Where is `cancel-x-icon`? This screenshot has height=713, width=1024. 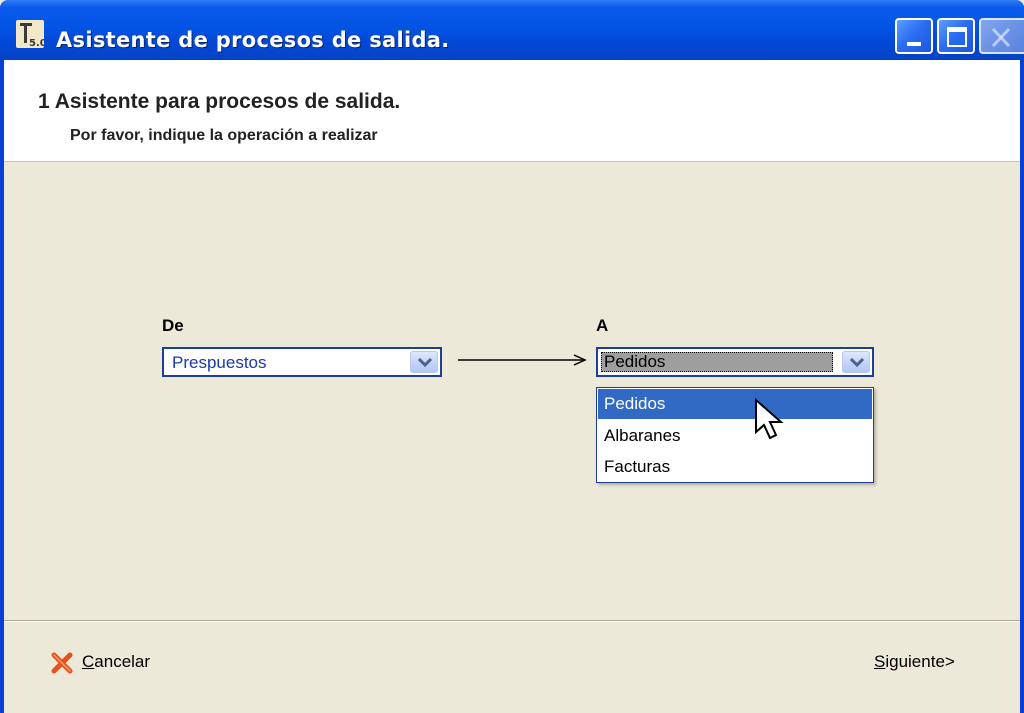
cancel-x-icon is located at coordinates (62, 663).